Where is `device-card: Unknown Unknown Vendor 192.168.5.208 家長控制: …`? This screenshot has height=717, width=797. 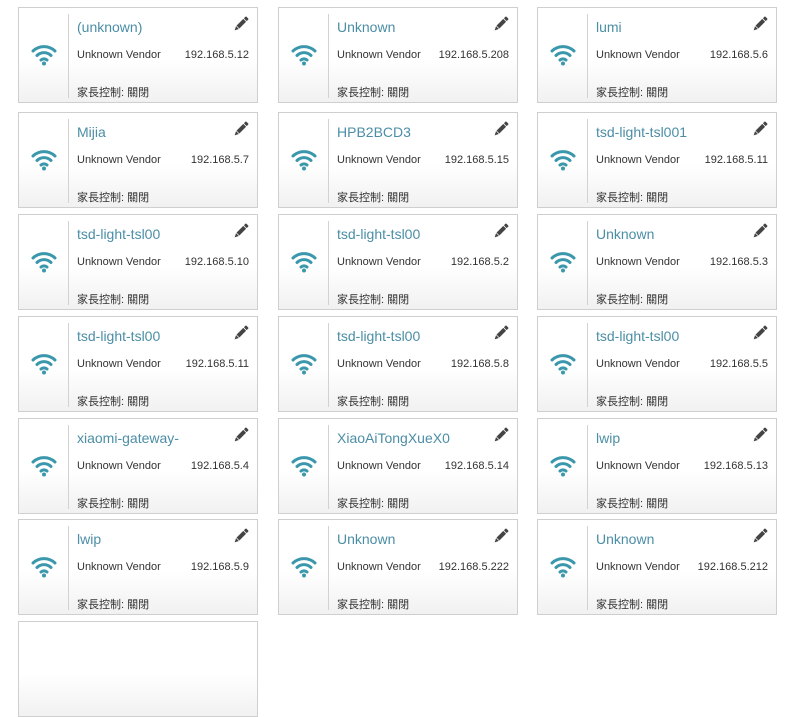
device-card: Unknown Unknown Vendor 192.168.5.208 家長控制: … is located at coordinates (398, 55).